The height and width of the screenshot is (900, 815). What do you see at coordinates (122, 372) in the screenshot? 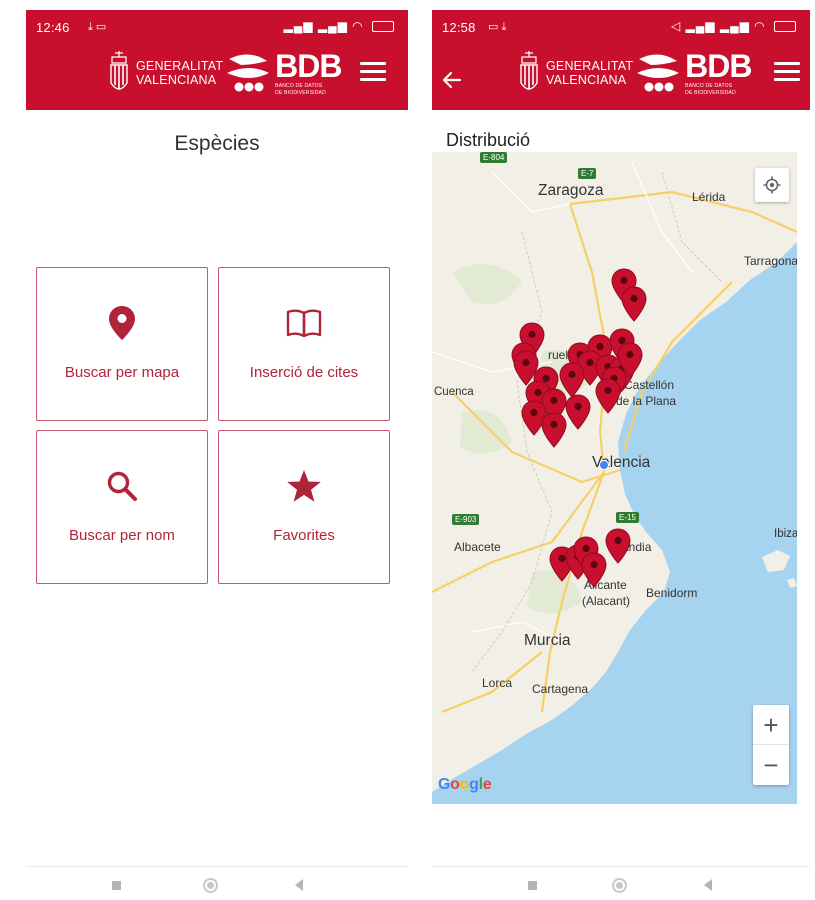
I see `card-label: Buscar per mapa` at bounding box center [122, 372].